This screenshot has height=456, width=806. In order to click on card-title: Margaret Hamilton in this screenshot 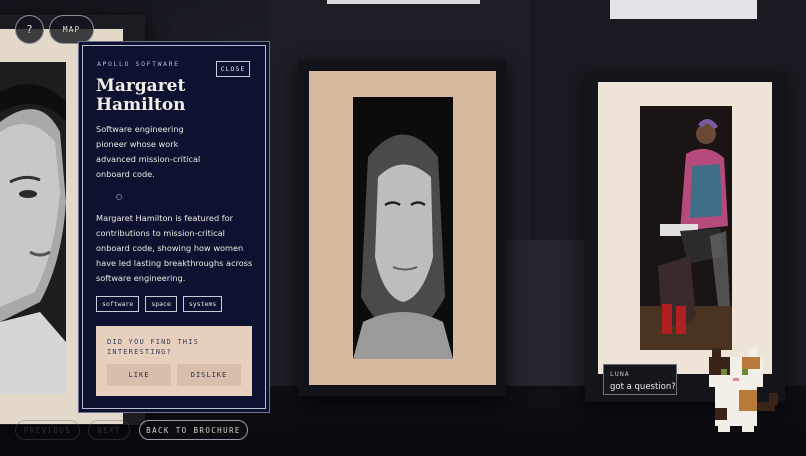, I will do `click(171, 96)`.